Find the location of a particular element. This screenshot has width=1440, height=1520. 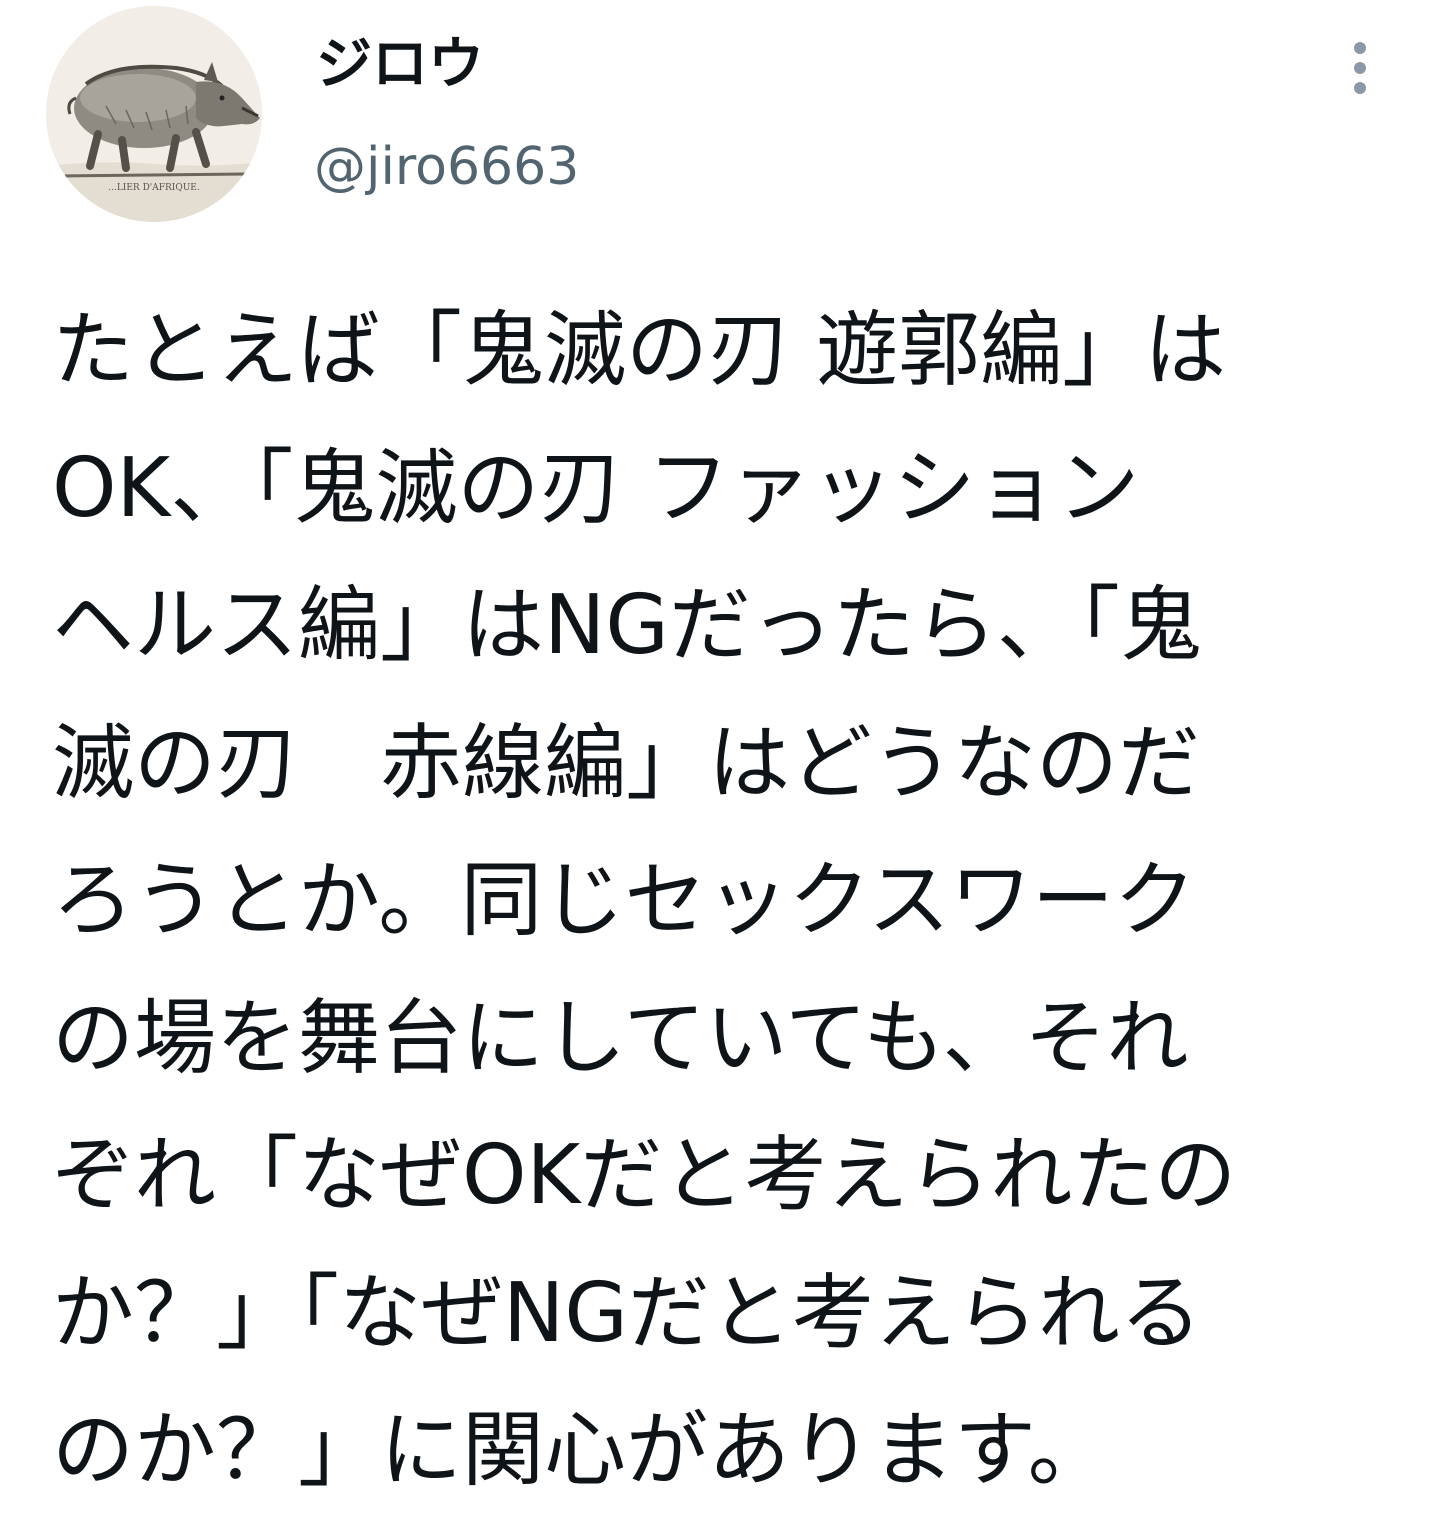

avatar-caption: ...LIER D'AFRIQUE. is located at coordinates (154, 188).